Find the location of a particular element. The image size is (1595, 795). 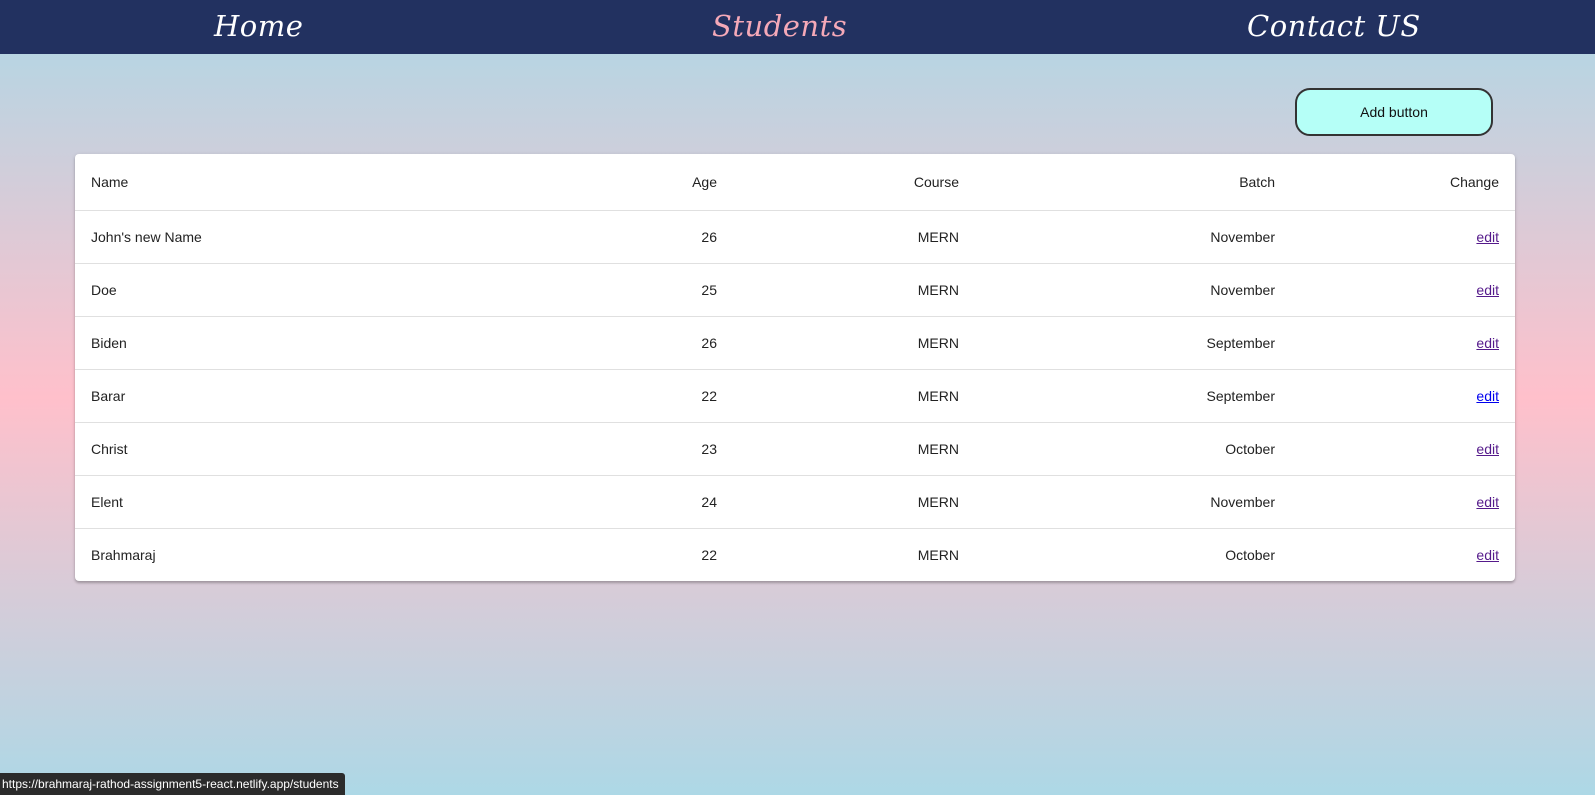

table-row: Brahmaraj 22 MERN October edit is located at coordinates (795, 555).